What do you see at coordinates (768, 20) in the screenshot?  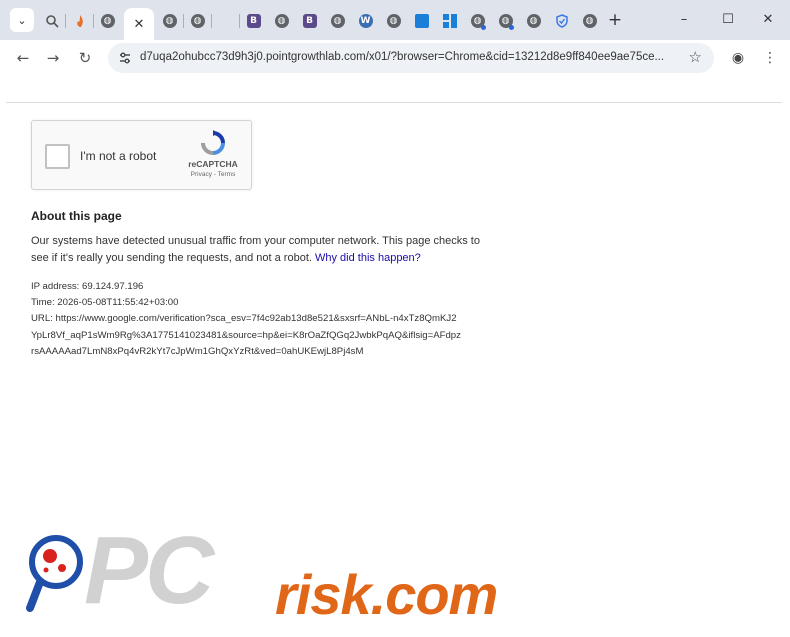 I see `close-window-button: ✕` at bounding box center [768, 20].